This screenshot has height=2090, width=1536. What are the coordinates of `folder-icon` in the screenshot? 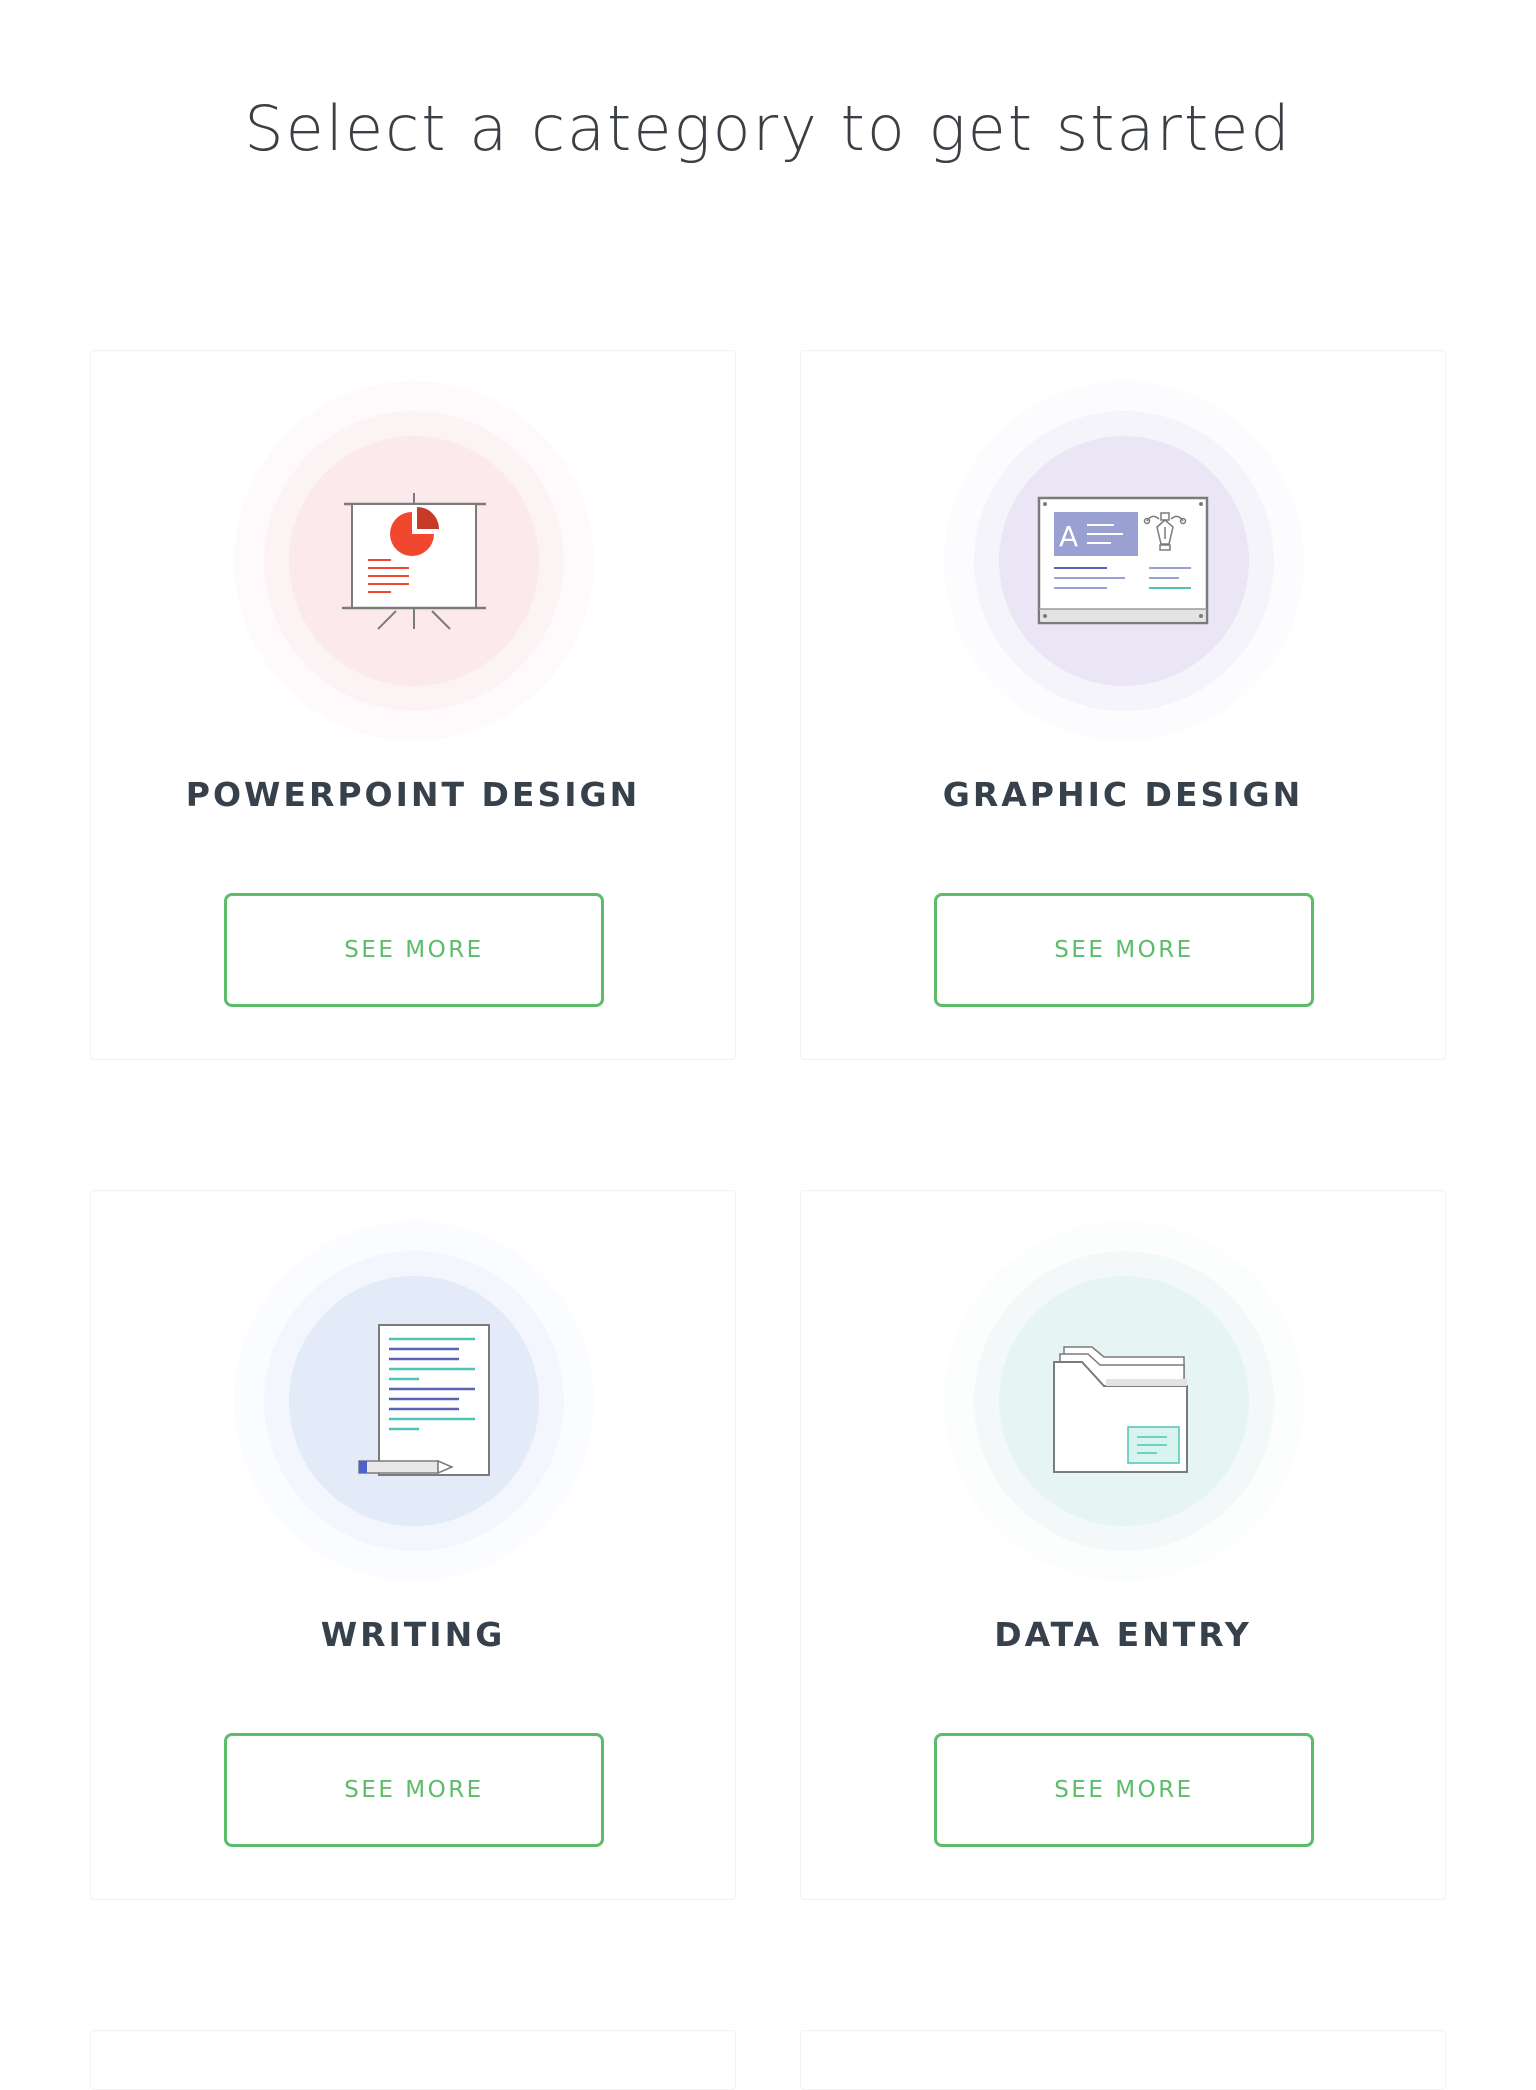 It's located at (1120, 1409).